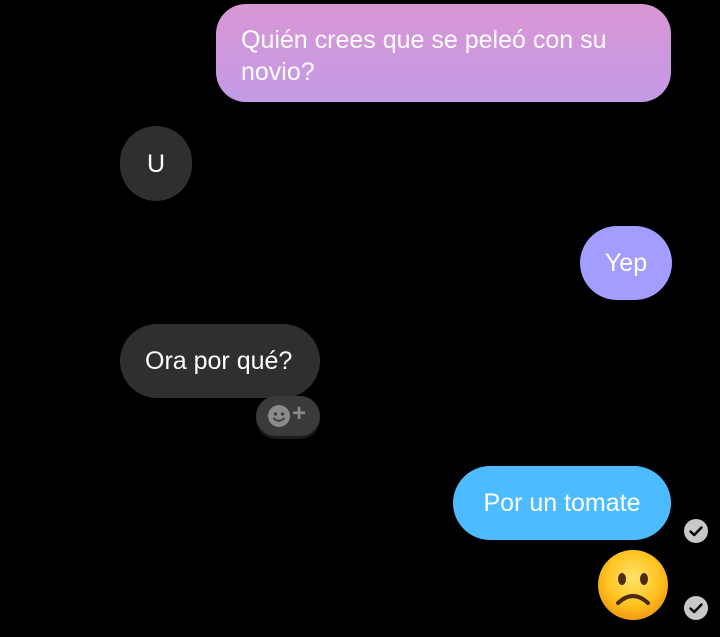 The width and height of the screenshot is (720, 637). I want to click on message-bubble-outgoing: Yep, so click(626, 263).